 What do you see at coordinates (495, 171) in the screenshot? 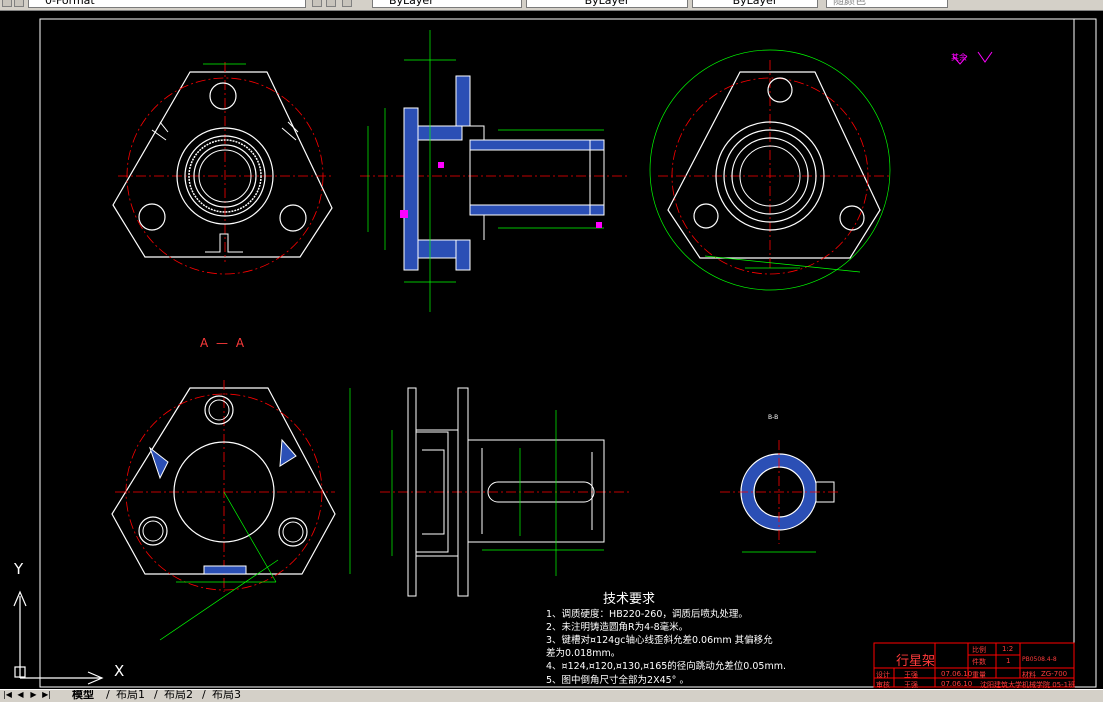
I see `view-section-top` at bounding box center [495, 171].